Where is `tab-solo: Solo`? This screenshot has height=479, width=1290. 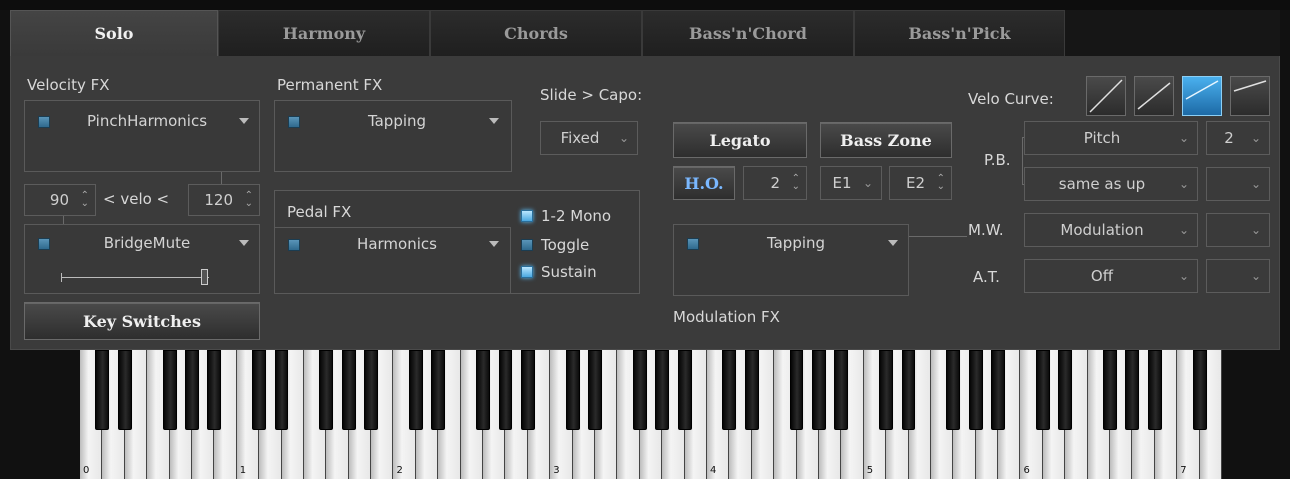 tab-solo: Solo is located at coordinates (114, 33).